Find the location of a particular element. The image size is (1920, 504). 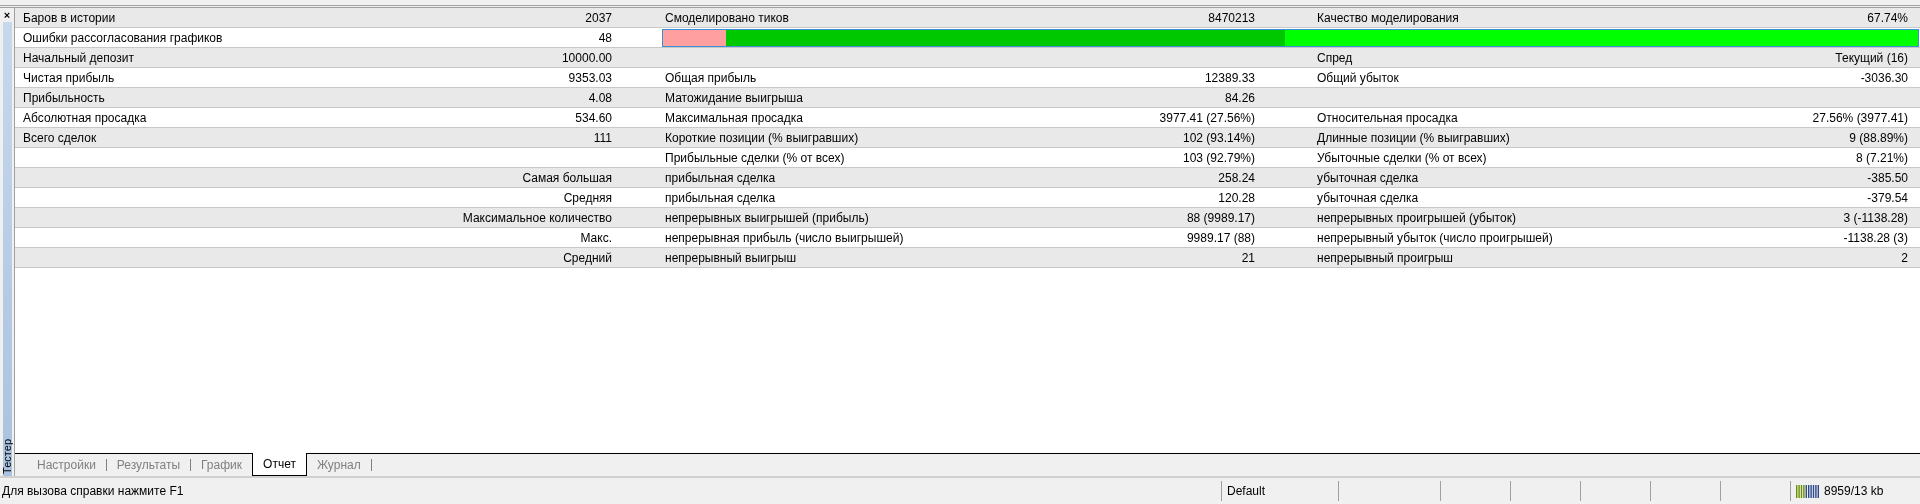

section-caption: Самая большая is located at coordinates (567, 177).